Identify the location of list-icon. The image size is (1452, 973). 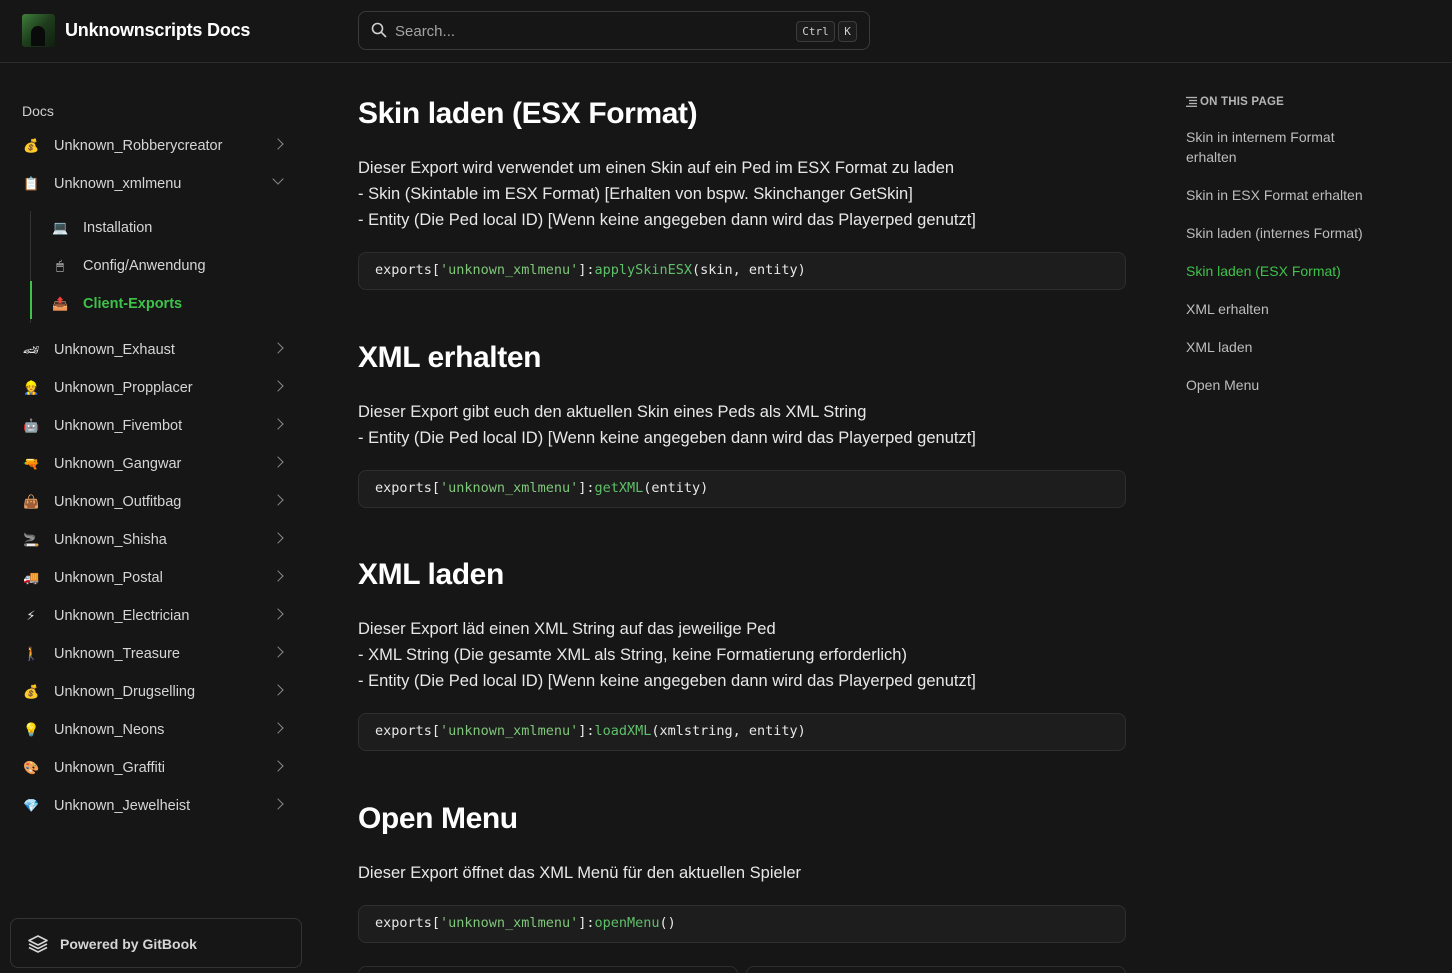
(1191, 101).